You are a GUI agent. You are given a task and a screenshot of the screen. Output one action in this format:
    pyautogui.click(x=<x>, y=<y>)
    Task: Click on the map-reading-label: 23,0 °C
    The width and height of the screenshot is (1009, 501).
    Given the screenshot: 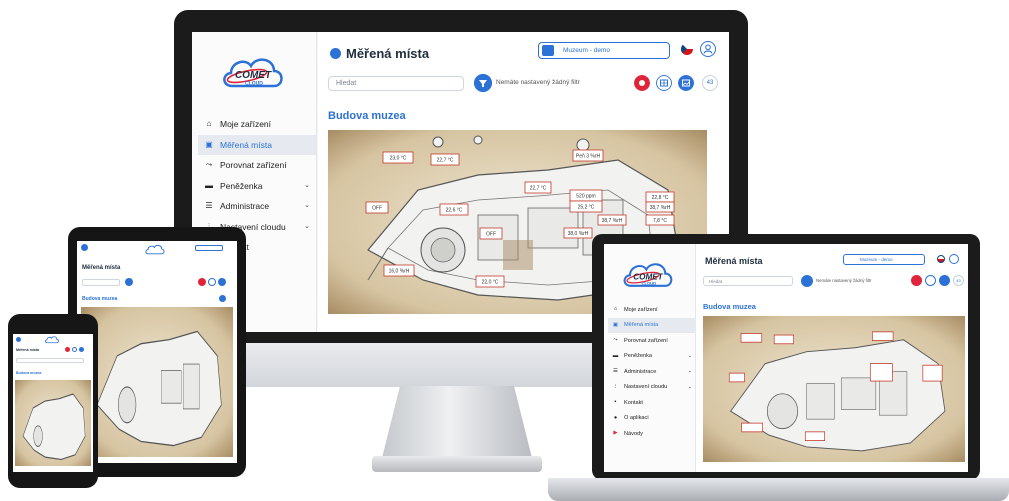 What is the action you would take?
    pyautogui.click(x=398, y=159)
    